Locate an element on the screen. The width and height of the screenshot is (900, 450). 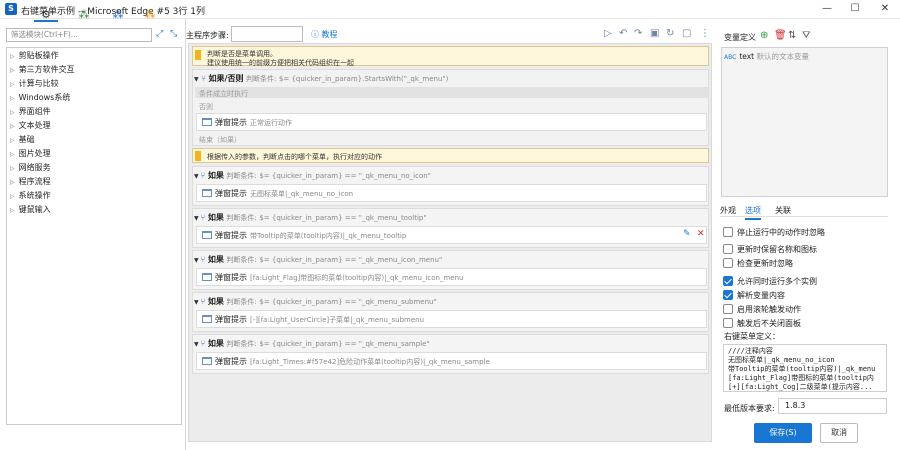
branch-icon: ⑂ is located at coordinates (204, 343).